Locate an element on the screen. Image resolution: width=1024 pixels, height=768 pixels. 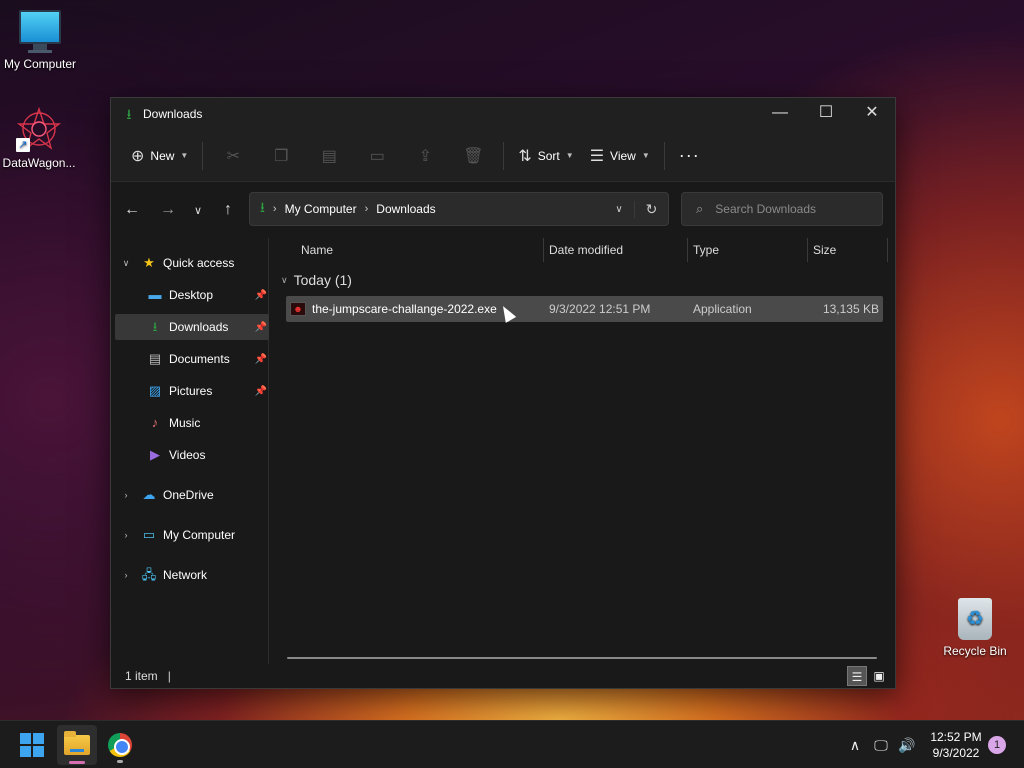
horizontal-scrollbar is located at coordinates (582, 658).